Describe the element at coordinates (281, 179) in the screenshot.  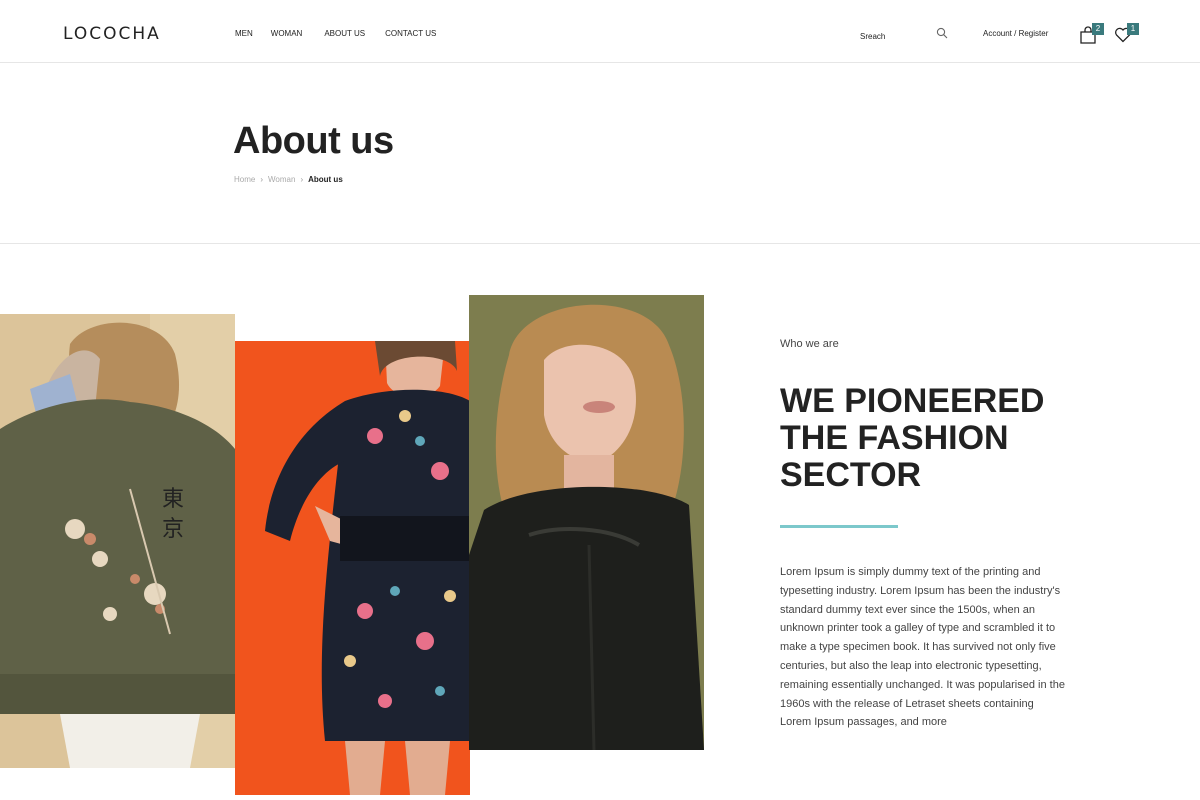
I see `breadcrumb-woman: Woman` at that location.